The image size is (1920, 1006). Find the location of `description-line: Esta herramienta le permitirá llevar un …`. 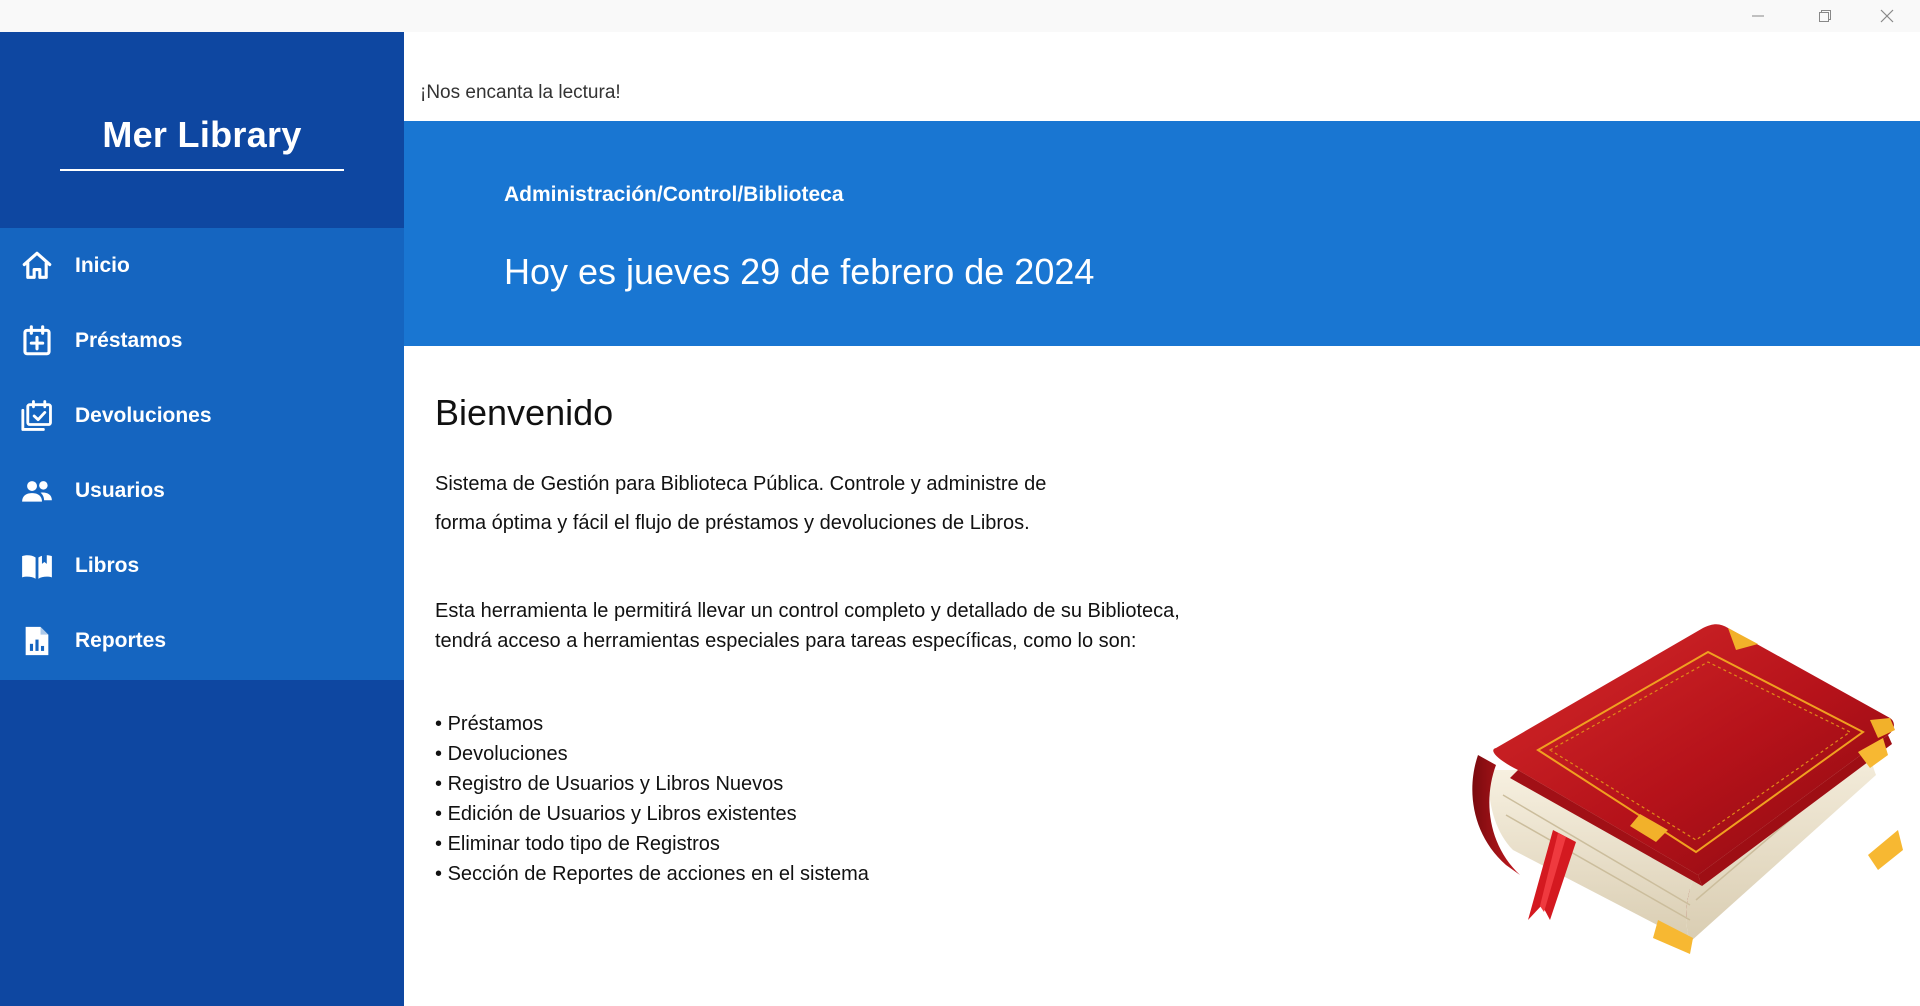

description-line: Esta herramienta le permitirá llevar un … is located at coordinates (807, 611).